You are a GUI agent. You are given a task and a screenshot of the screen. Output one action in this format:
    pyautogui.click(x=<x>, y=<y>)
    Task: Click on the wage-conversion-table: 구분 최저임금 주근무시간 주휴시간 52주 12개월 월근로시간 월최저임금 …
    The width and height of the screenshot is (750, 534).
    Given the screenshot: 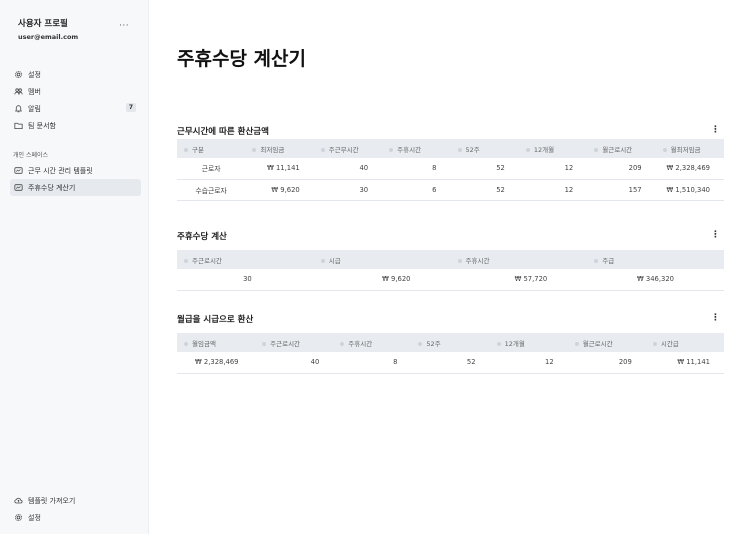 What is the action you would take?
    pyautogui.click(x=450, y=170)
    